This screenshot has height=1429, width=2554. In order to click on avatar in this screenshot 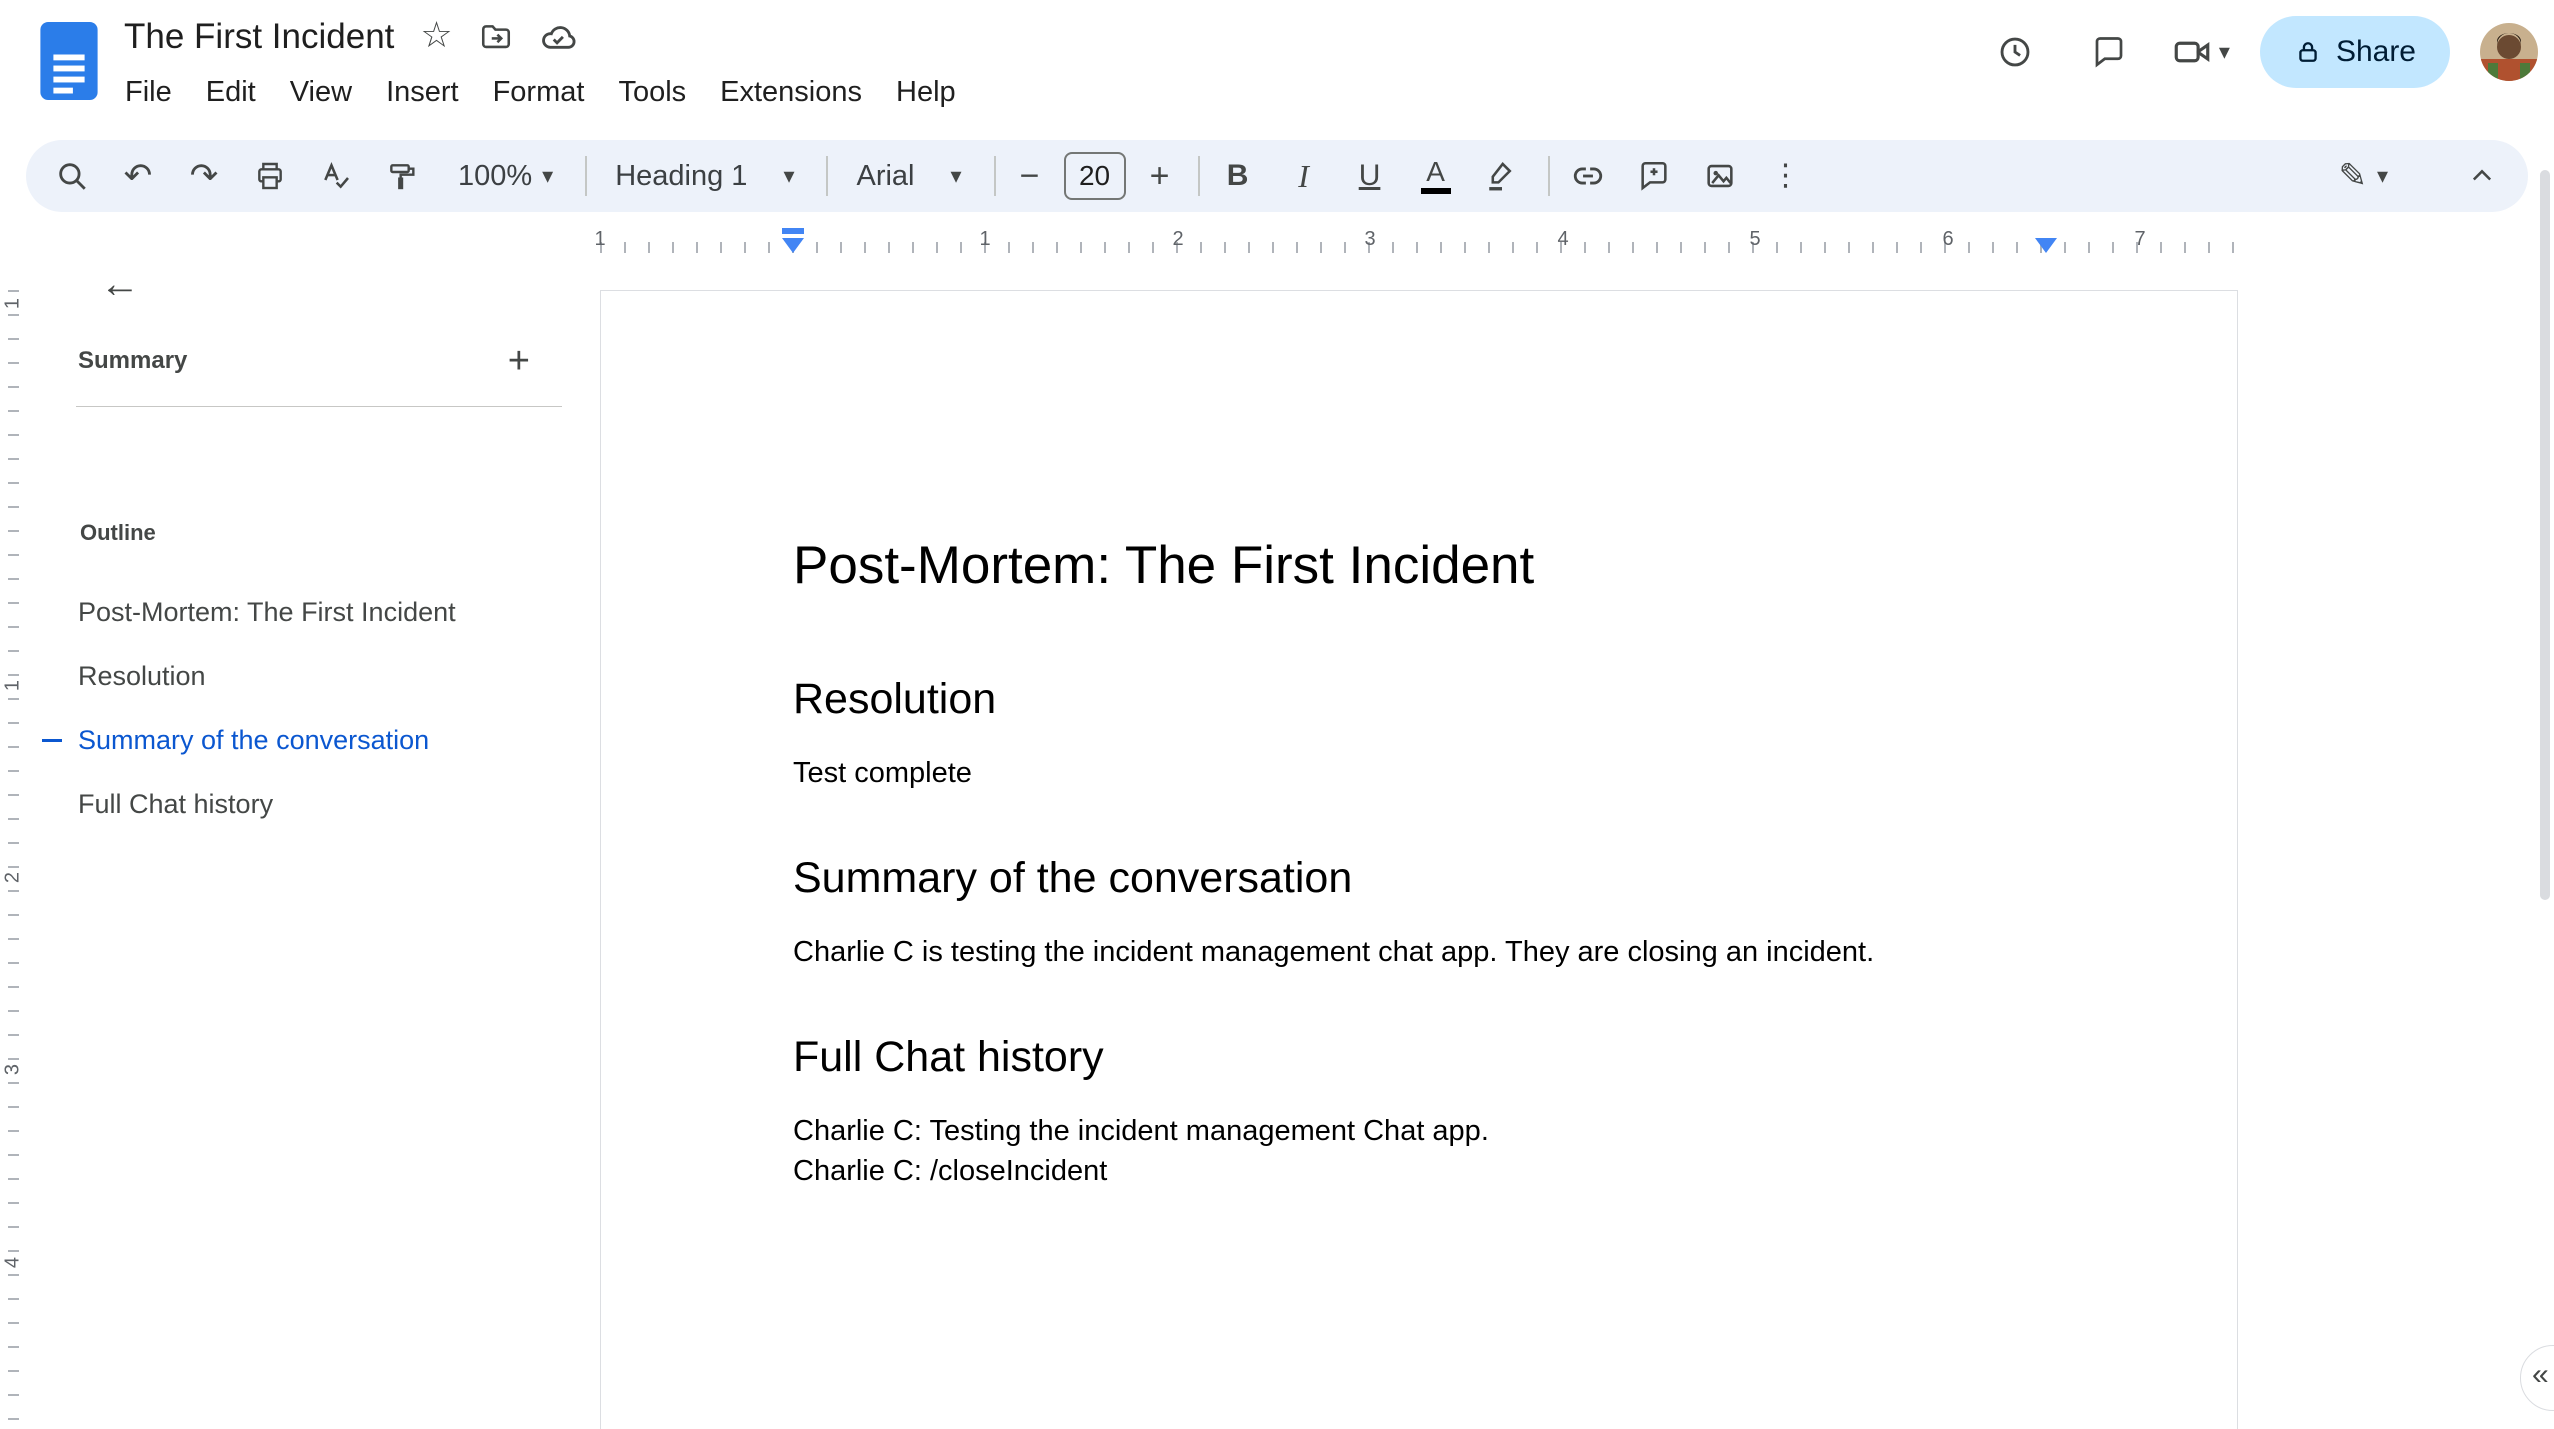, I will do `click(2509, 52)`.